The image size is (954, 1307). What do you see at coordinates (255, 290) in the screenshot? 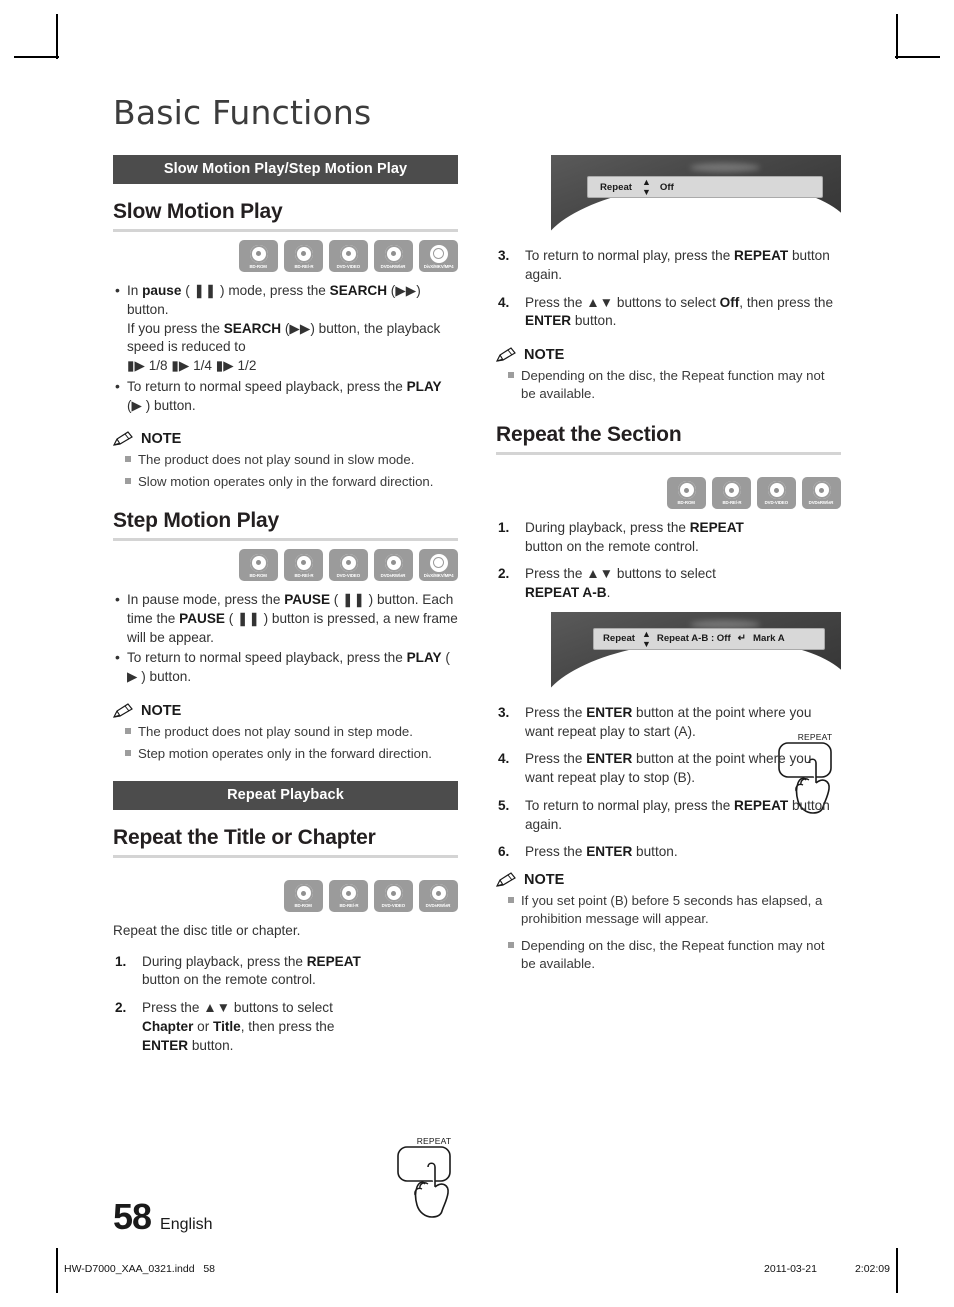
I see `text-fragment: ( ❚❚ ) mode, press the` at bounding box center [255, 290].